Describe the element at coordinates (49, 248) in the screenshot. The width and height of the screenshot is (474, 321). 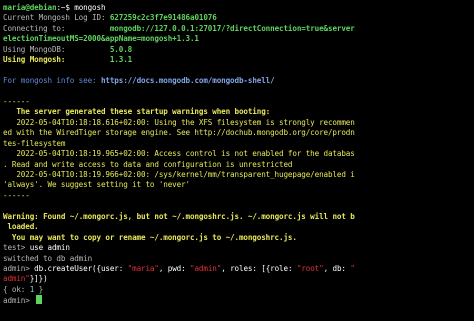
I see `use-command: use admin` at that location.